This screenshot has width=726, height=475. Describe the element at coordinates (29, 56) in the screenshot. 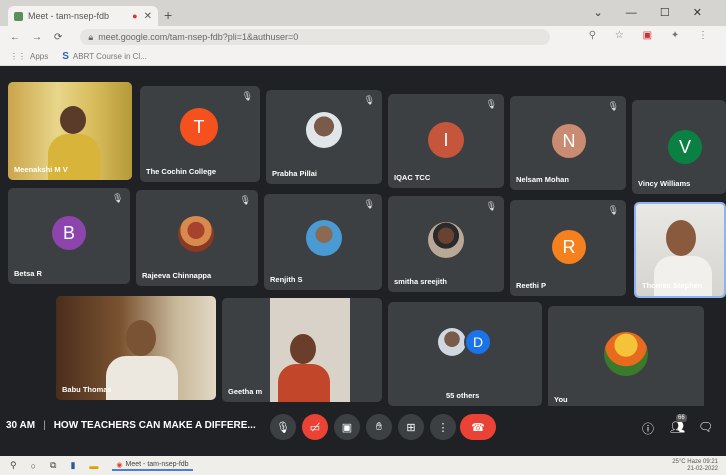

I see `bookmark-apps: ⋮⋮ Apps` at that location.